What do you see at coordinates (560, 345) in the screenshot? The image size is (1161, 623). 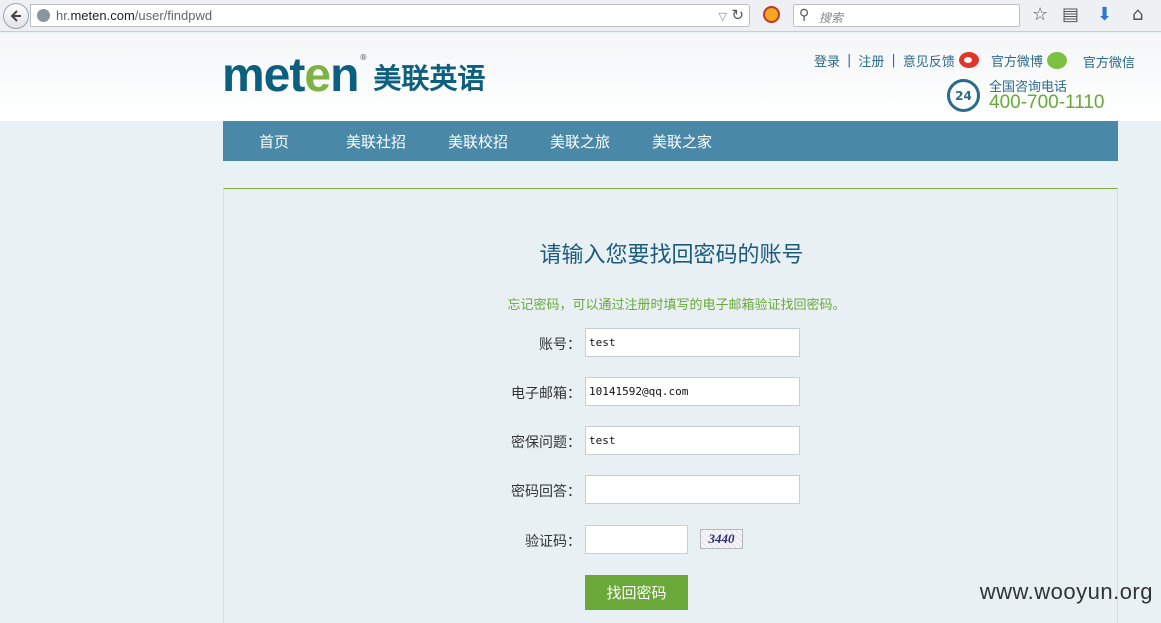 I see `account-label: 账号：` at bounding box center [560, 345].